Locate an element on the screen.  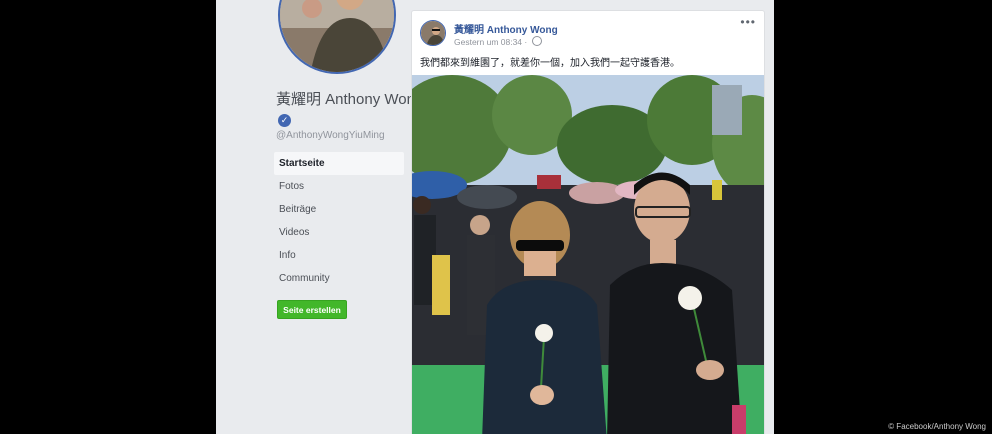
nav-item-beitraege: Beiträge is located at coordinates (339, 209).